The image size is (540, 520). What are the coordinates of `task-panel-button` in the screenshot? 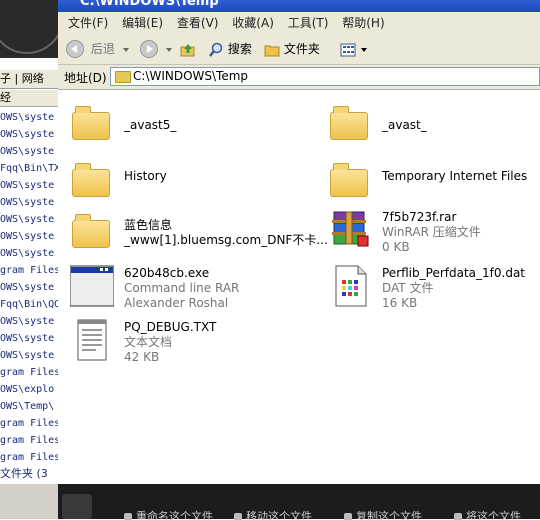 It's located at (77, 506).